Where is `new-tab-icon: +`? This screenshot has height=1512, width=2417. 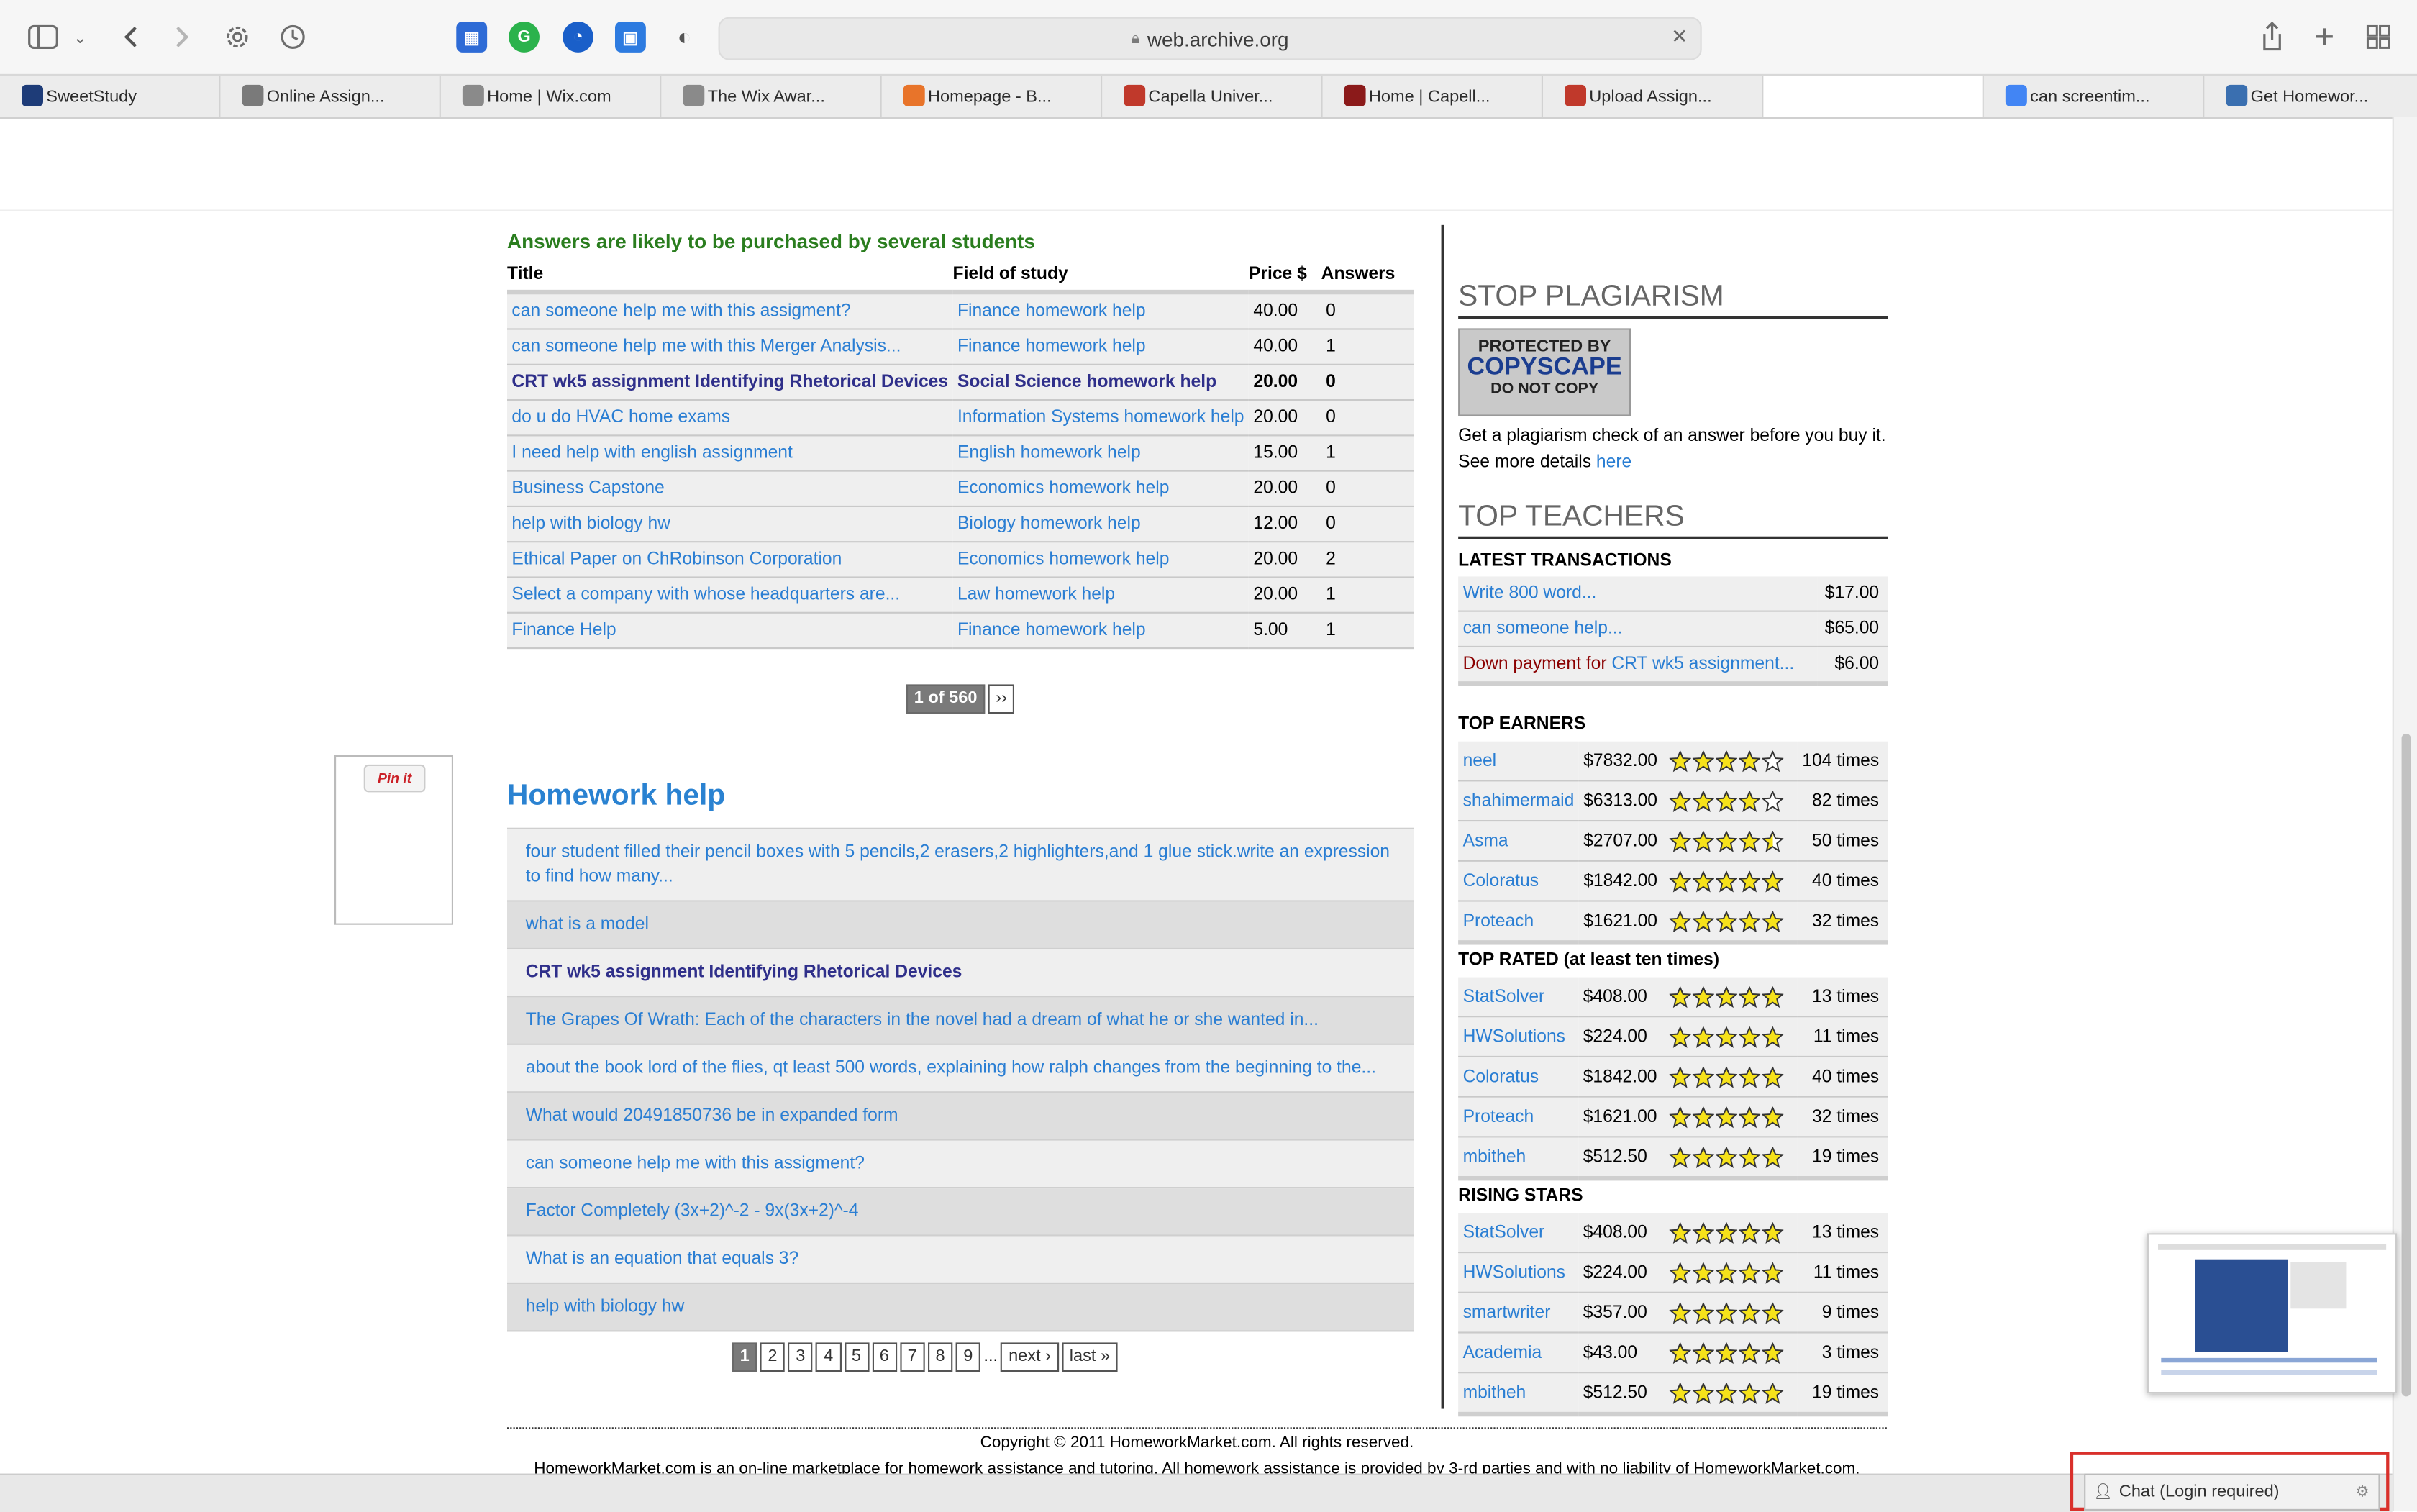 new-tab-icon: + is located at coordinates (2324, 36).